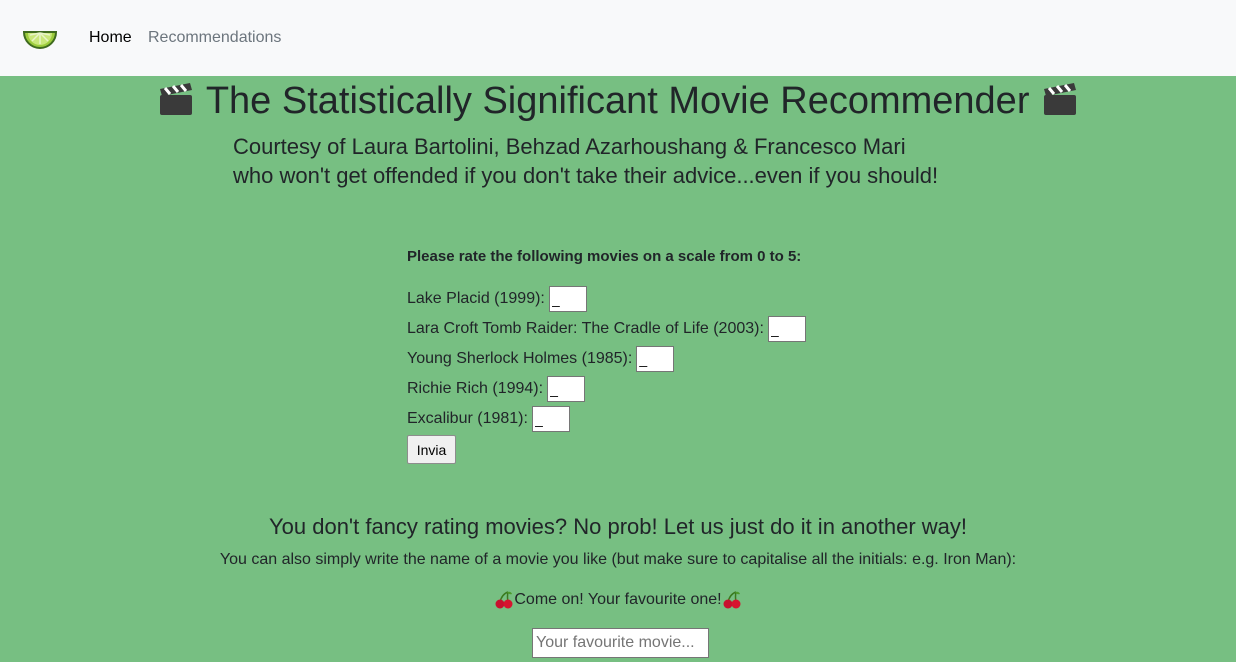 The image size is (1236, 662). What do you see at coordinates (476, 298) in the screenshot?
I see `movie-label: Lake Placid (1999):` at bounding box center [476, 298].